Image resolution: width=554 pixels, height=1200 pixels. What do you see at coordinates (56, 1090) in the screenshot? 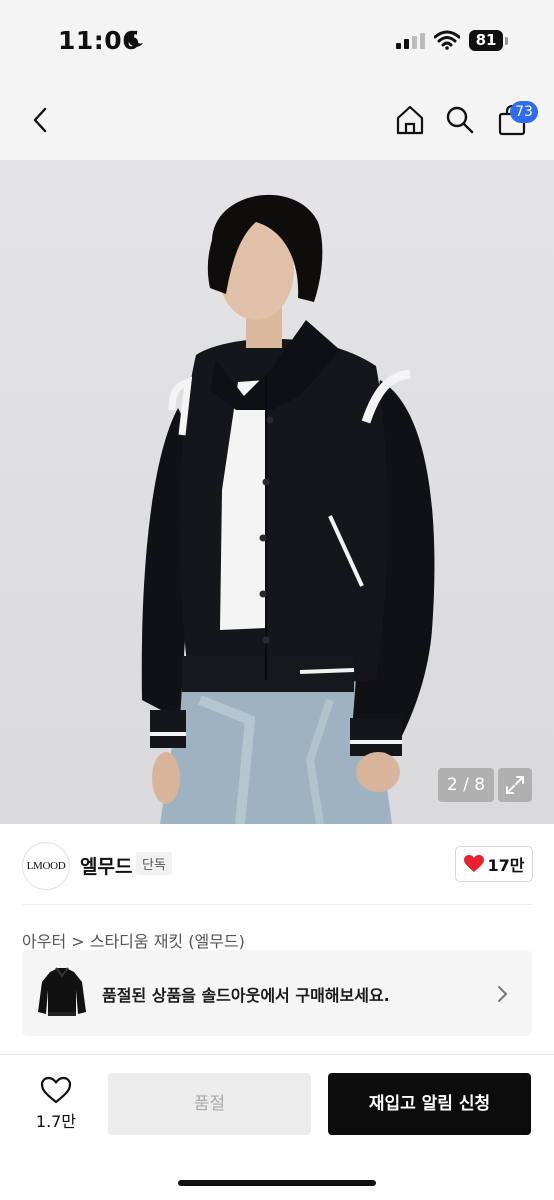
I see `heart-outline-icon` at bounding box center [56, 1090].